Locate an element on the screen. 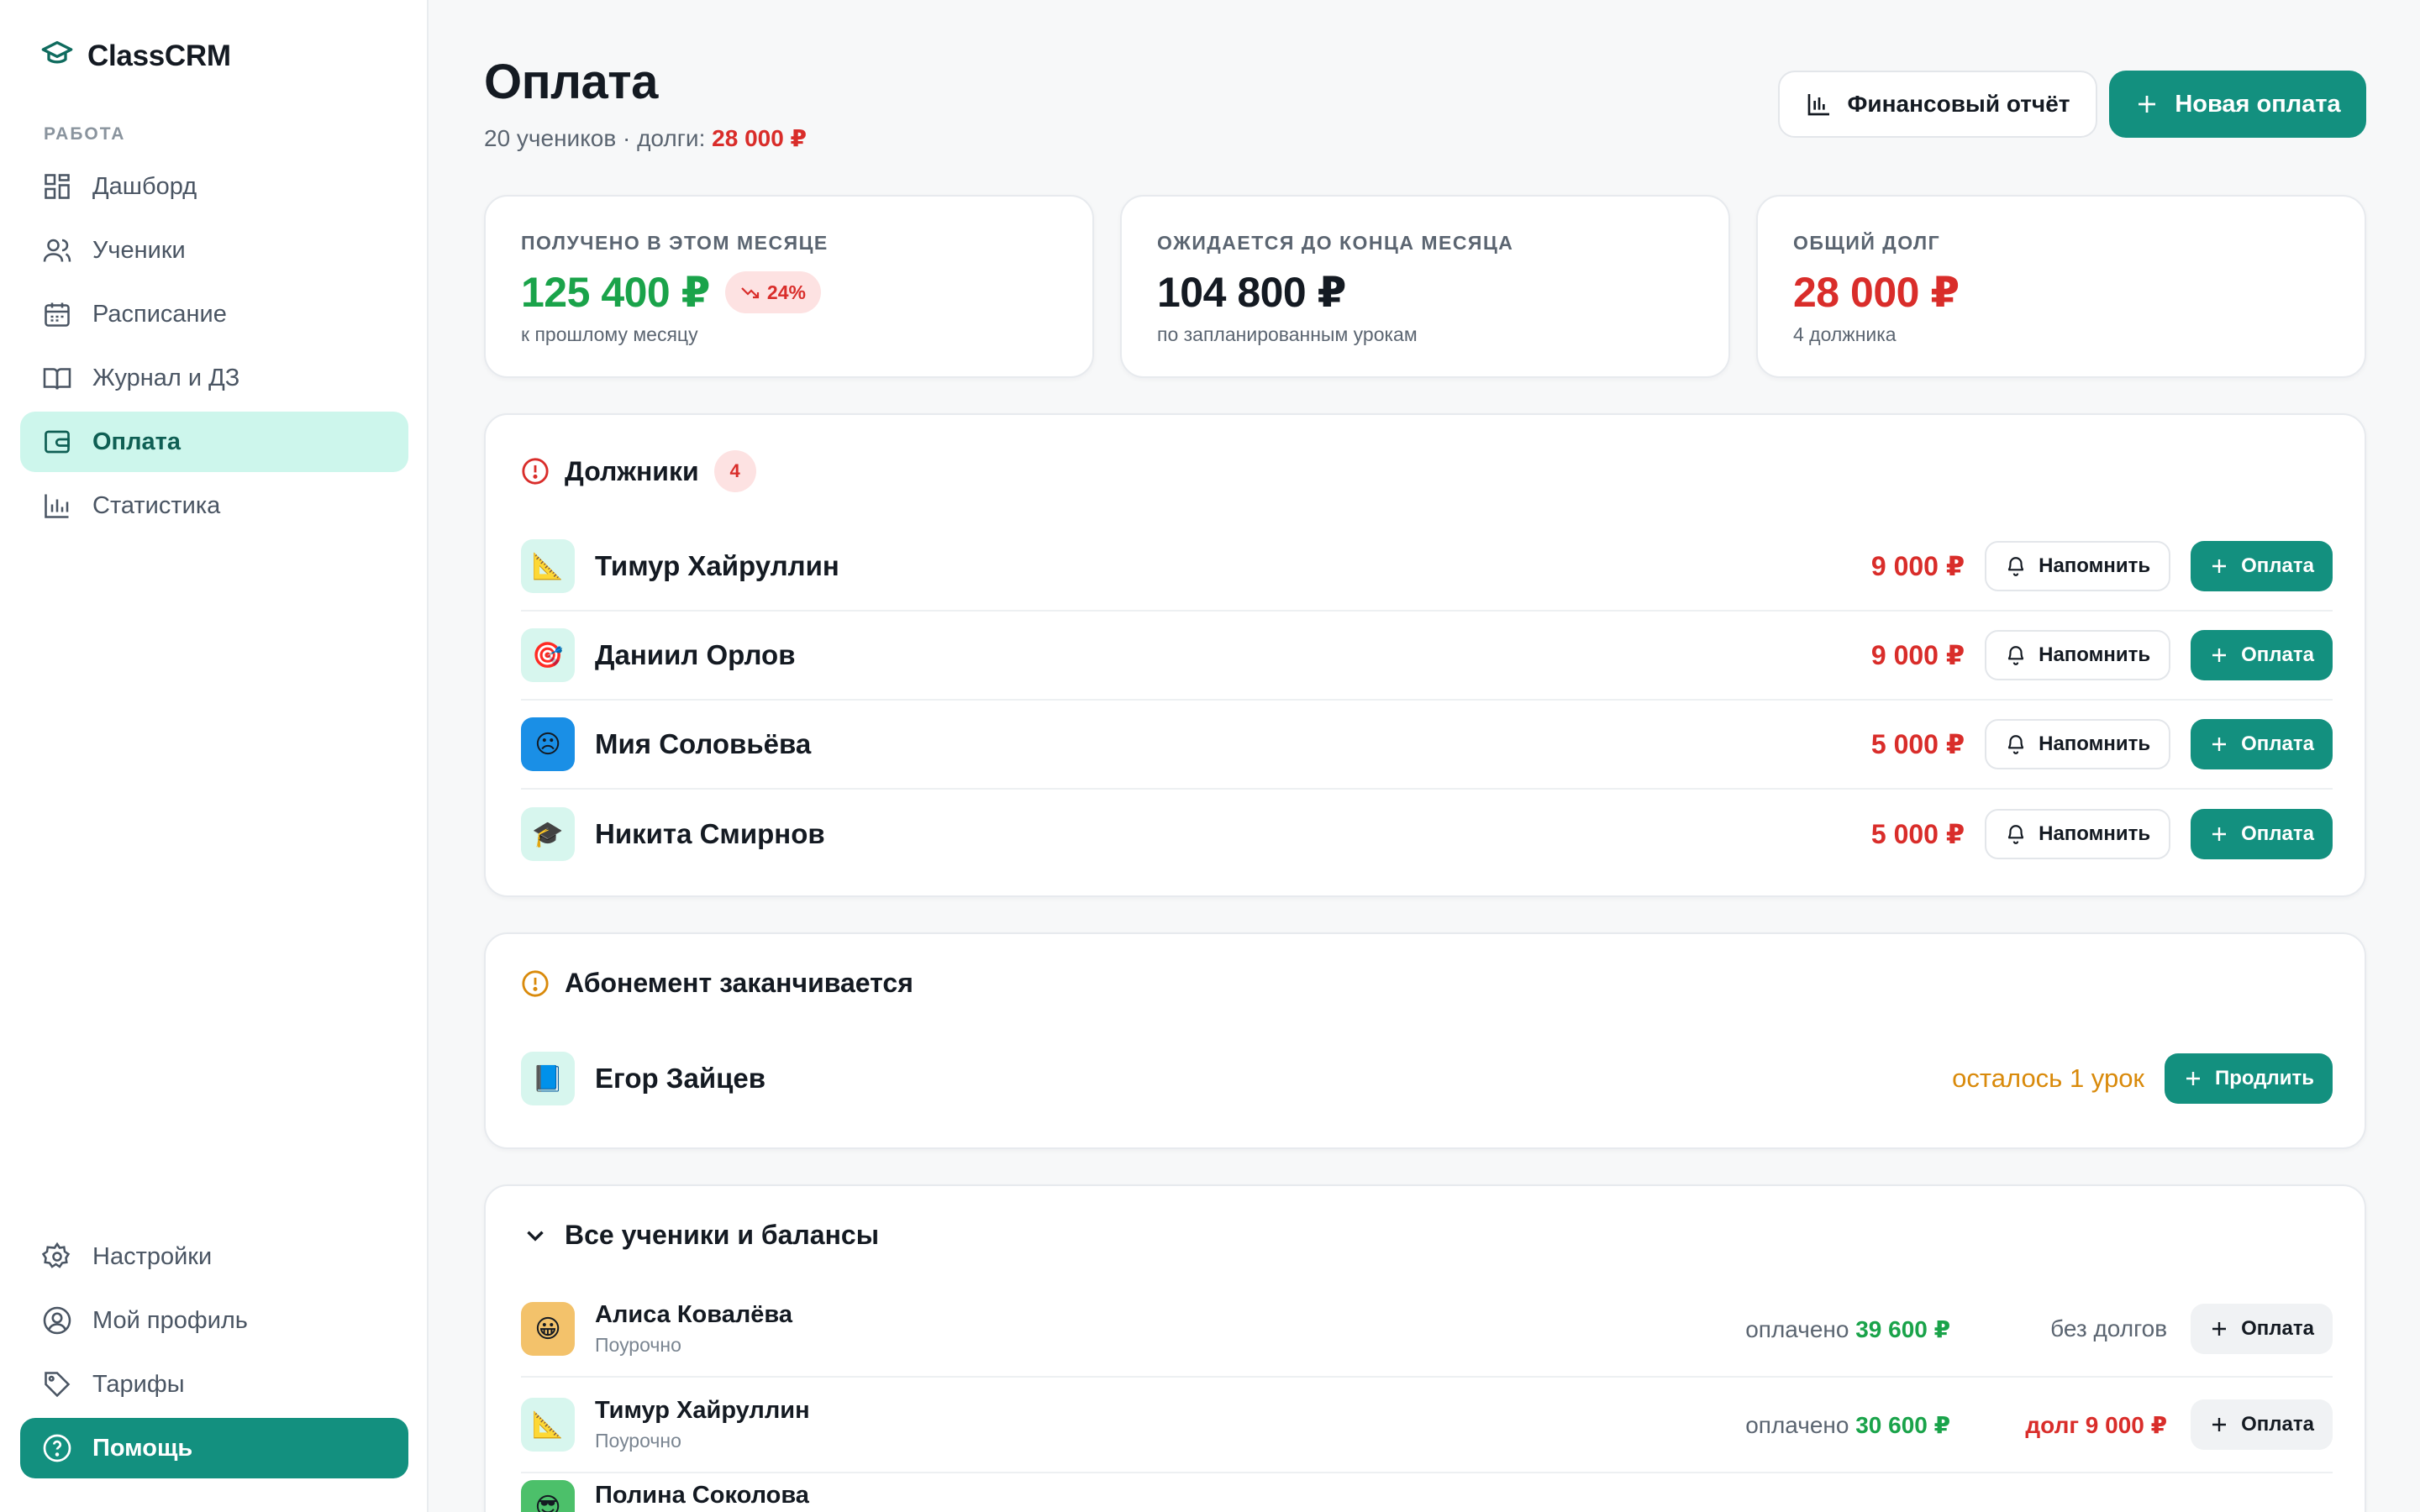  stat-value: 125 400 ₽ 24% is located at coordinates (807, 292).